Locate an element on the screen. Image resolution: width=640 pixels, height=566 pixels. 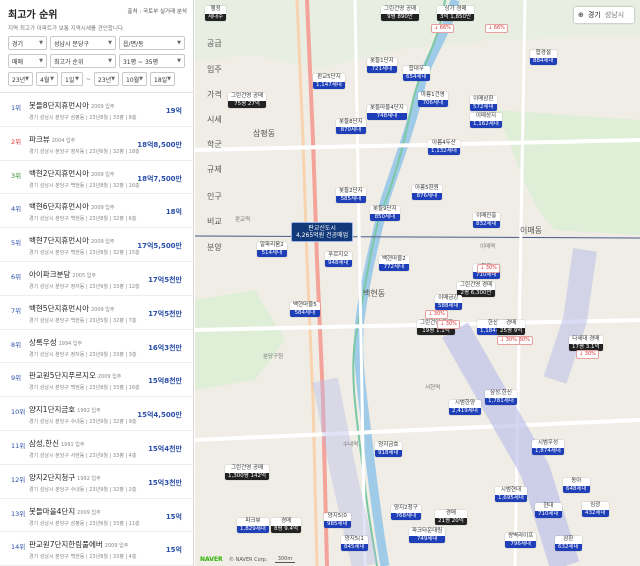
dong-select: 읍/면/동 ▼ is located at coordinates (152, 43).